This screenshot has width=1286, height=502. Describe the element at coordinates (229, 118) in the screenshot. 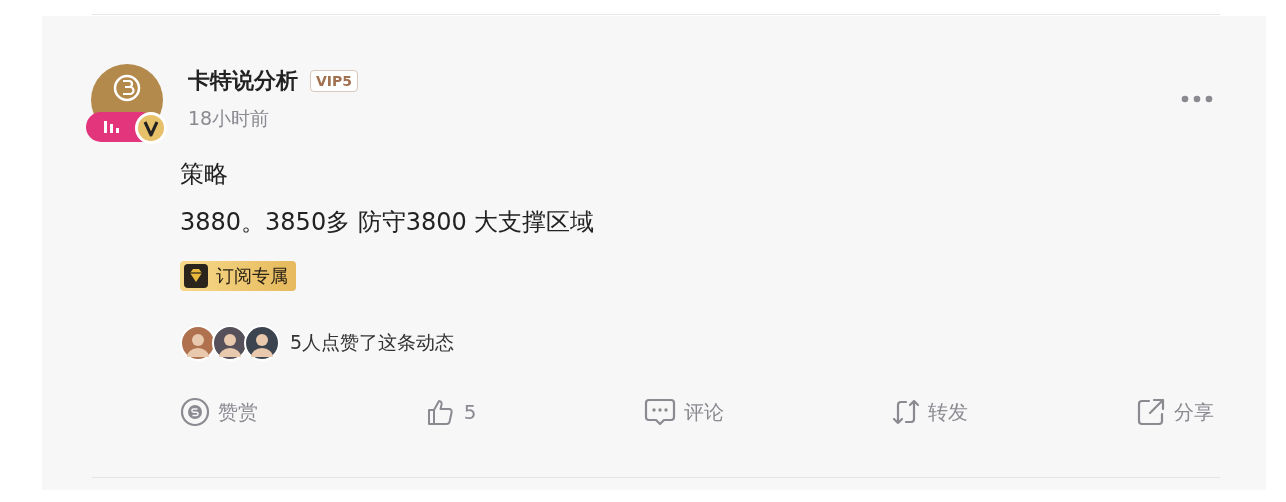

I see `post-time: 18小时前` at that location.